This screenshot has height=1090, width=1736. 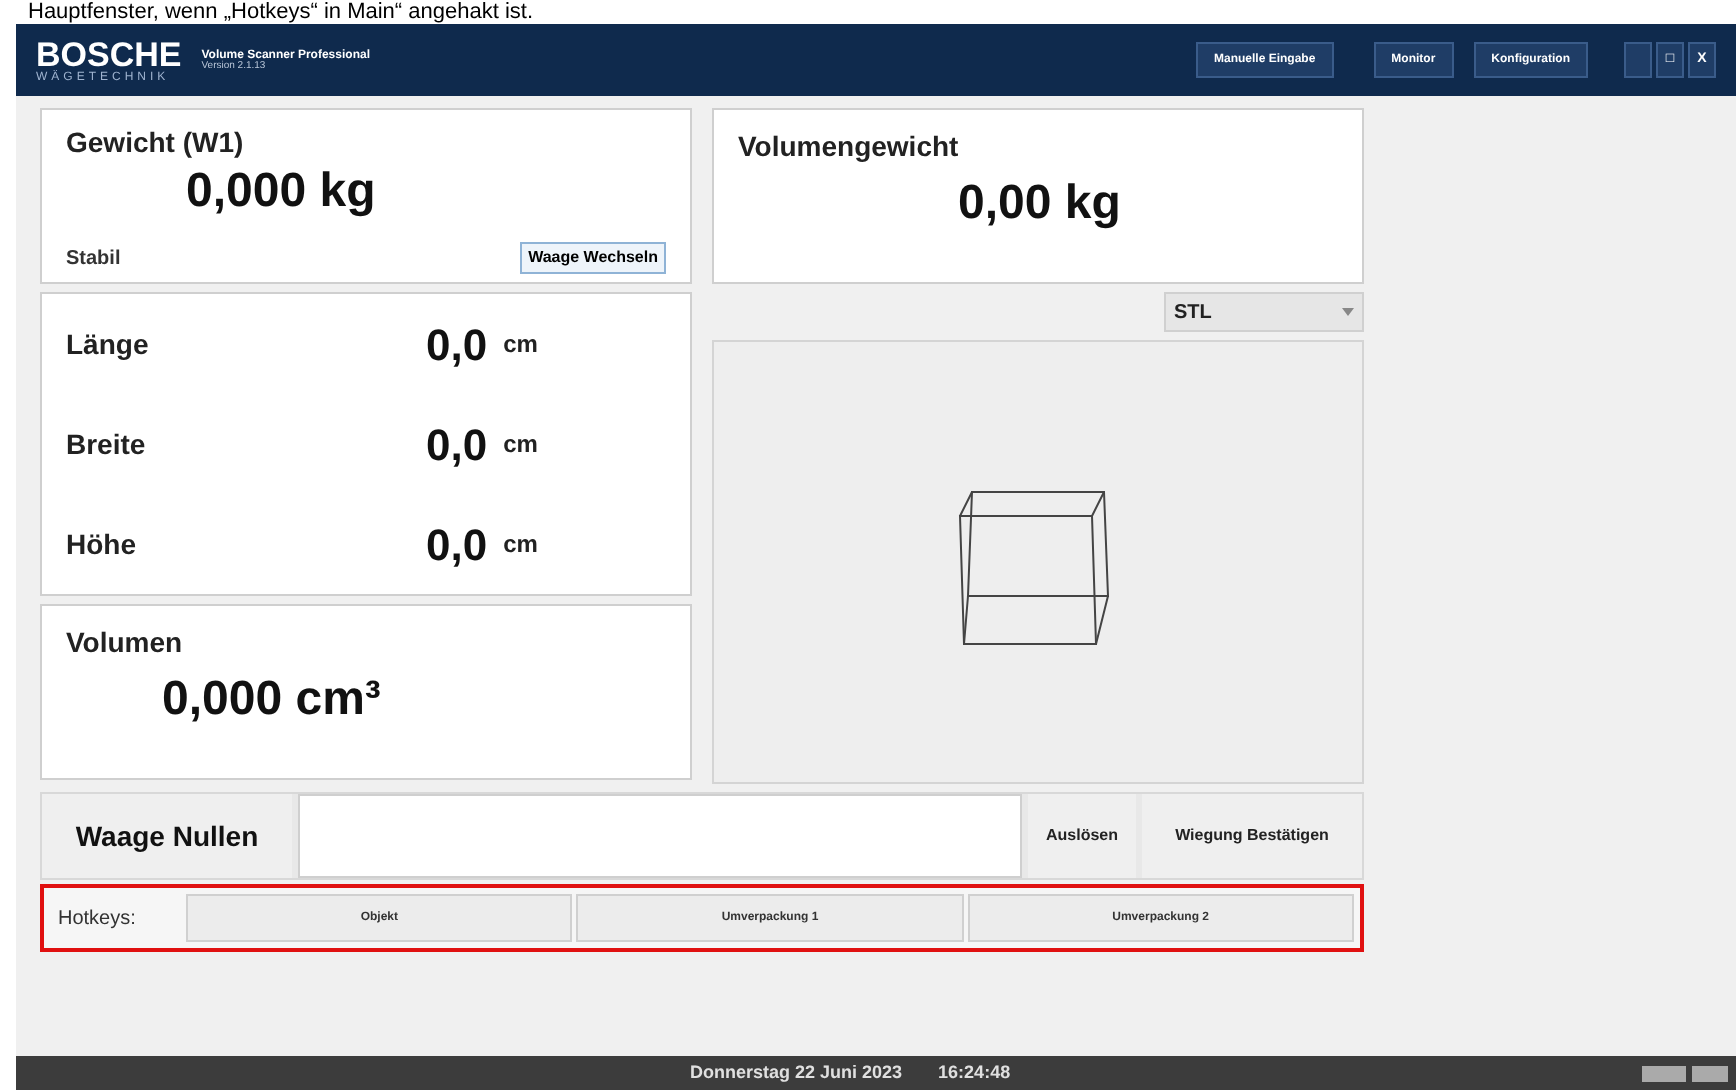 What do you see at coordinates (156, 143) in the screenshot?
I see `weight-title: Gewicht (W1)` at bounding box center [156, 143].